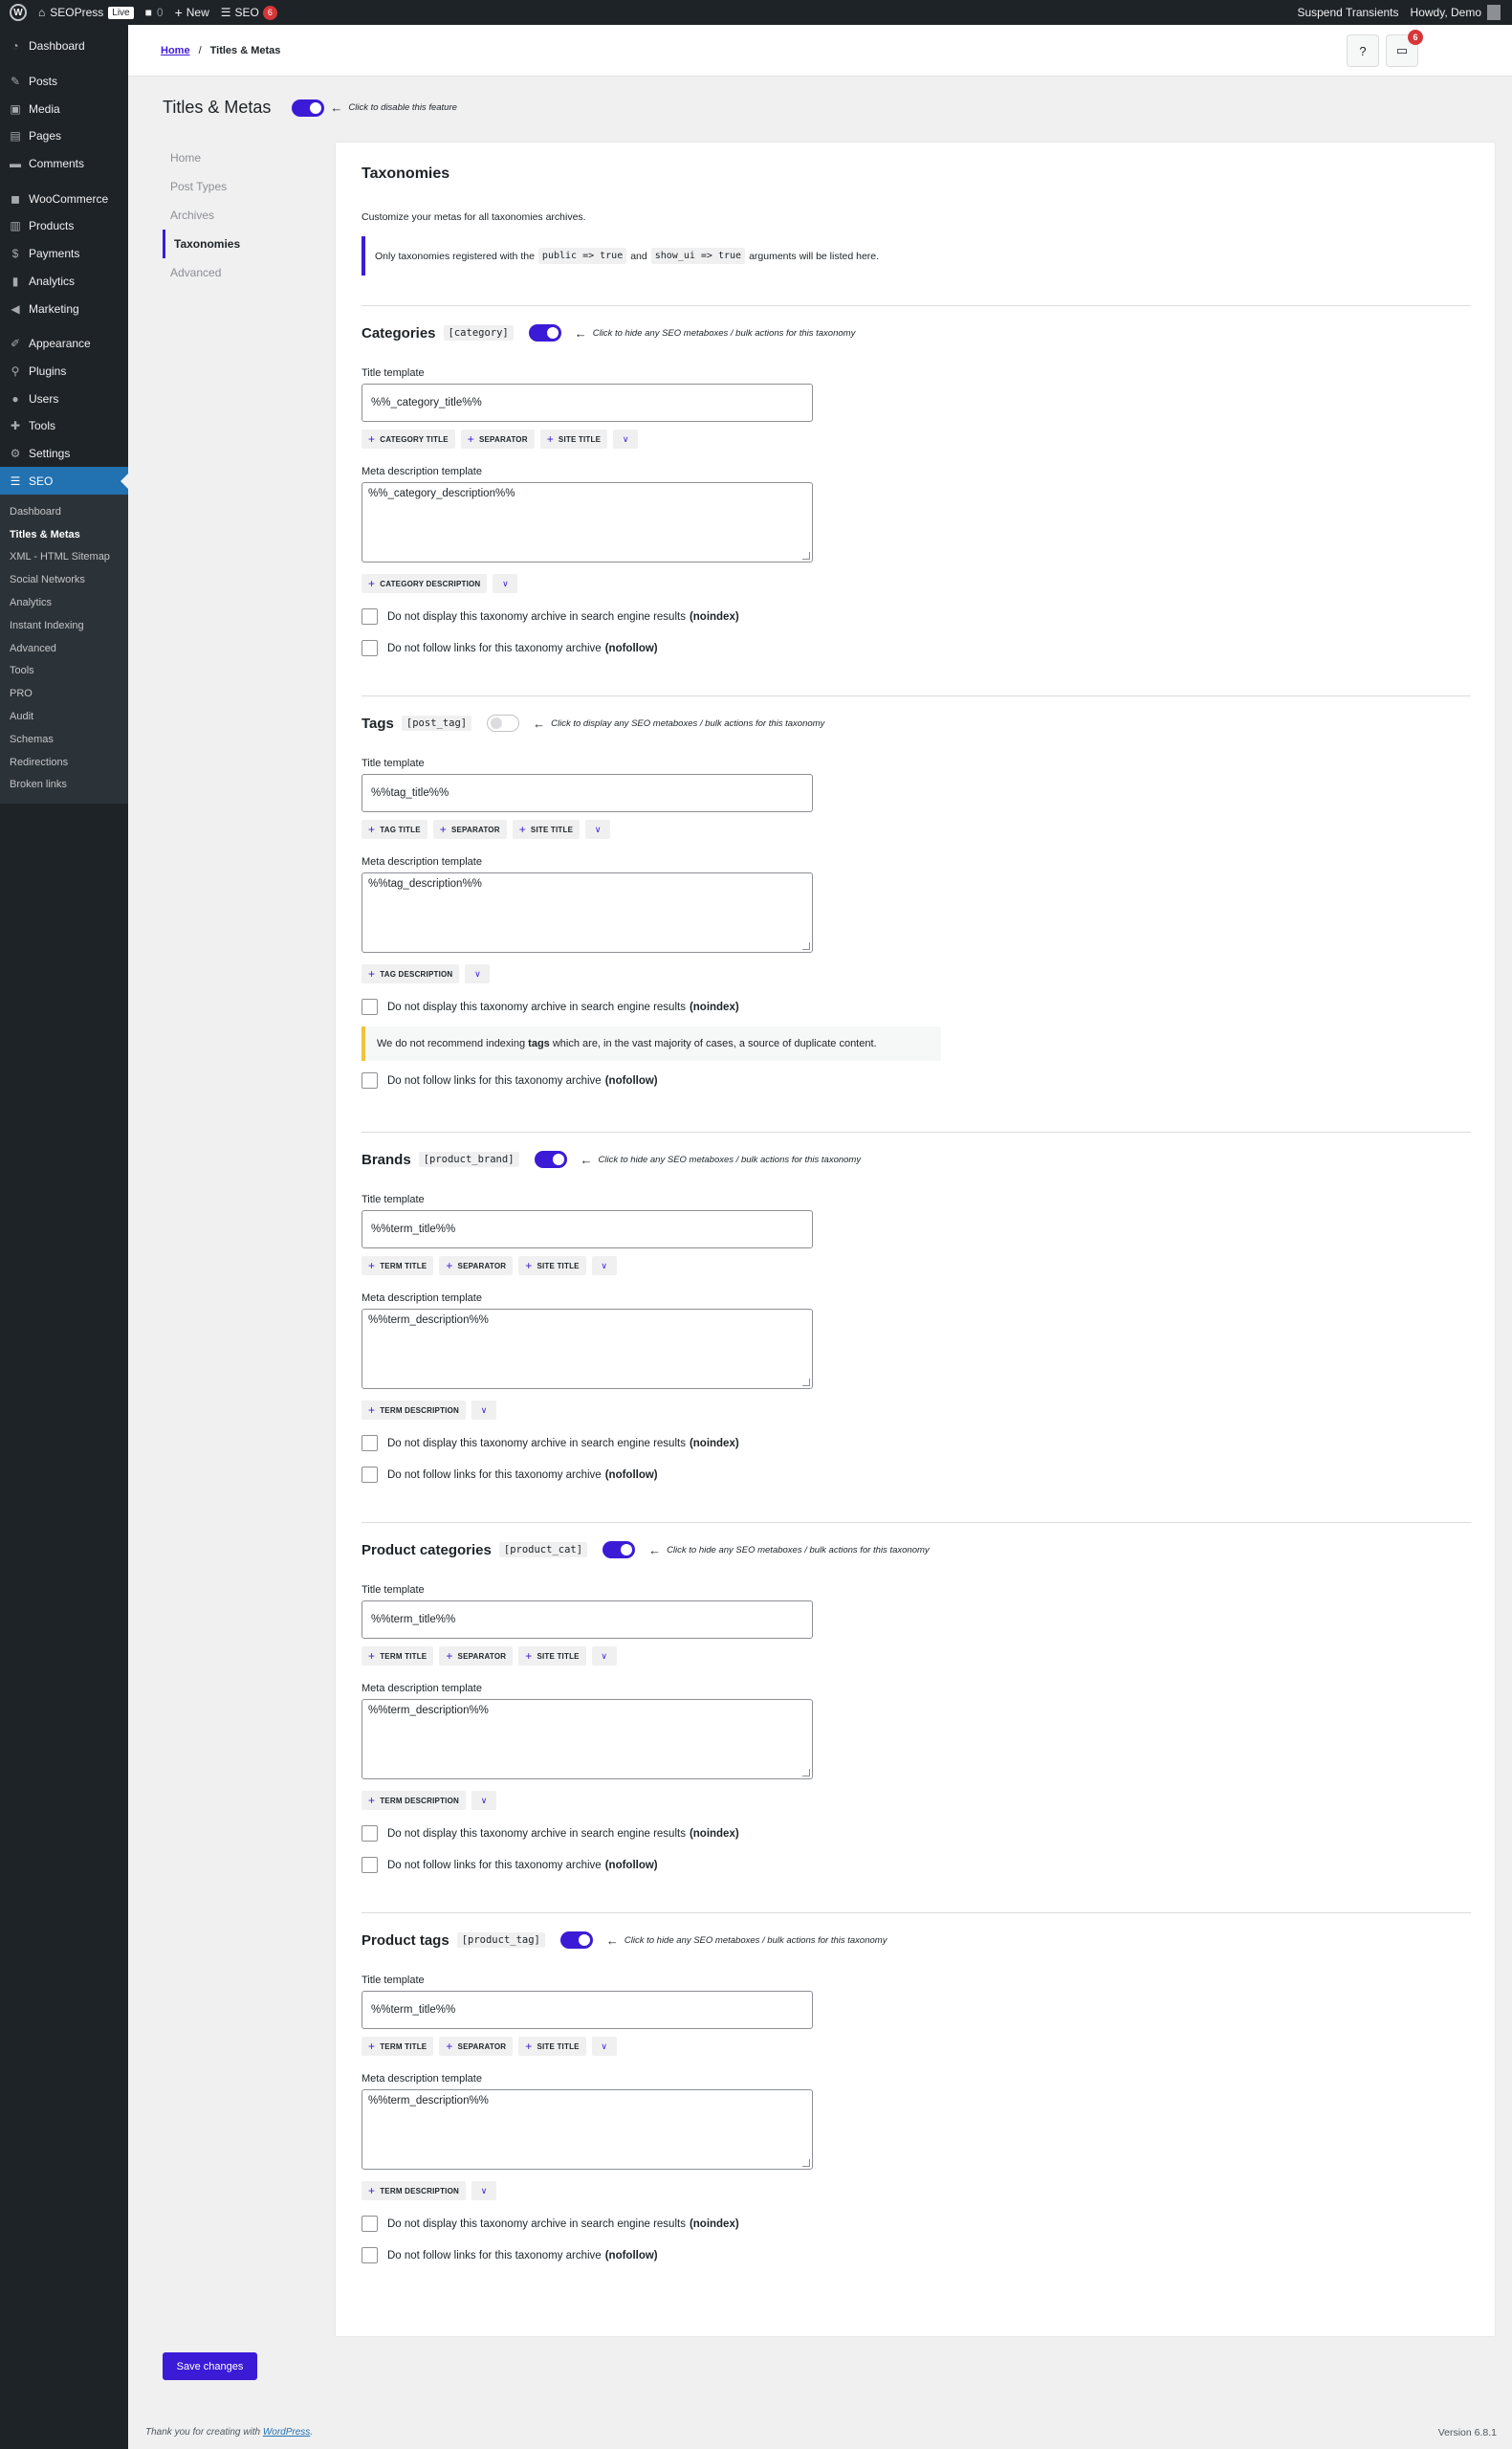 This screenshot has height=2449, width=1512. What do you see at coordinates (210, 2366) in the screenshot?
I see `save-changes-button: Save changes` at bounding box center [210, 2366].